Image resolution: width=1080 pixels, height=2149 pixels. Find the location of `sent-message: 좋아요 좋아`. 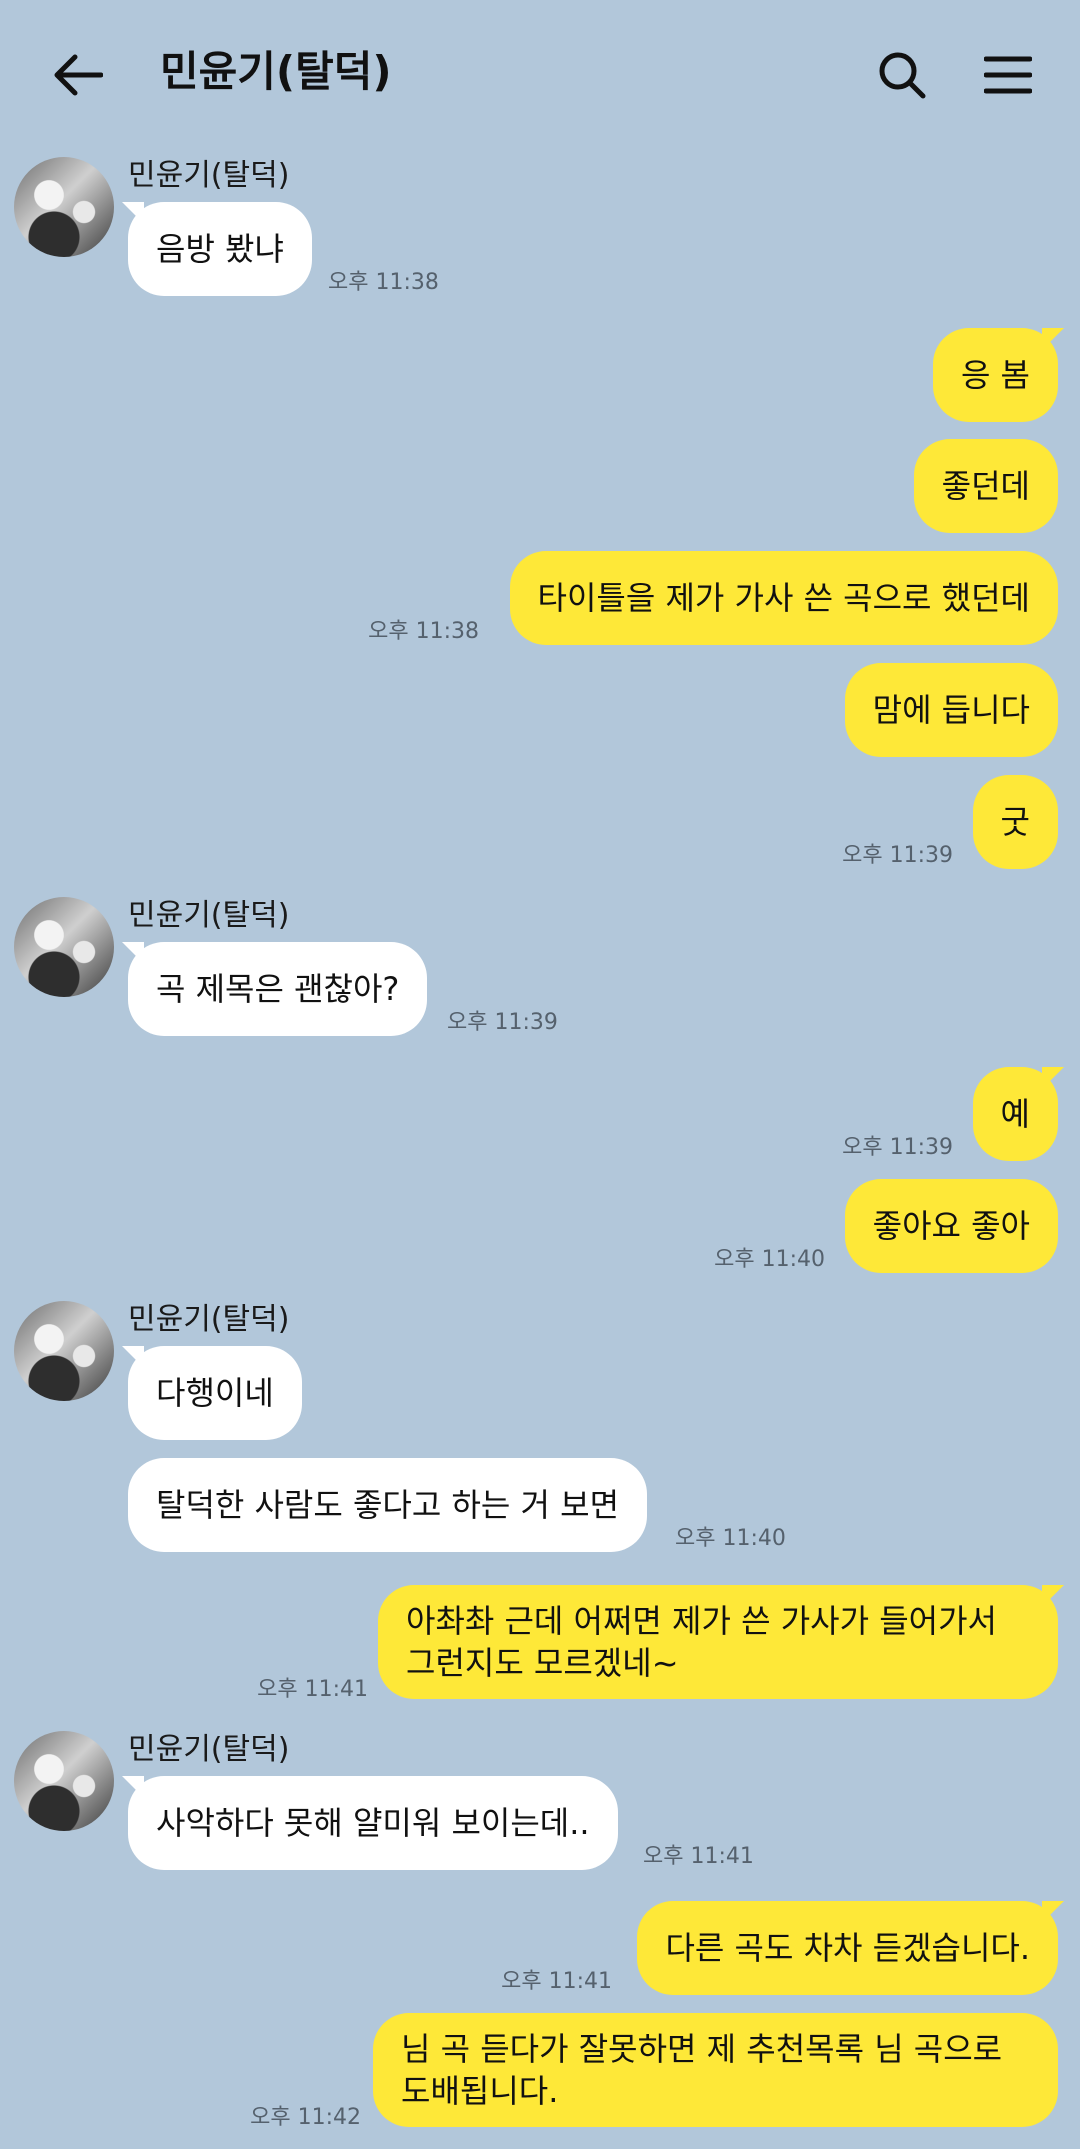

sent-message: 좋아요 좋아 is located at coordinates (951, 1226).